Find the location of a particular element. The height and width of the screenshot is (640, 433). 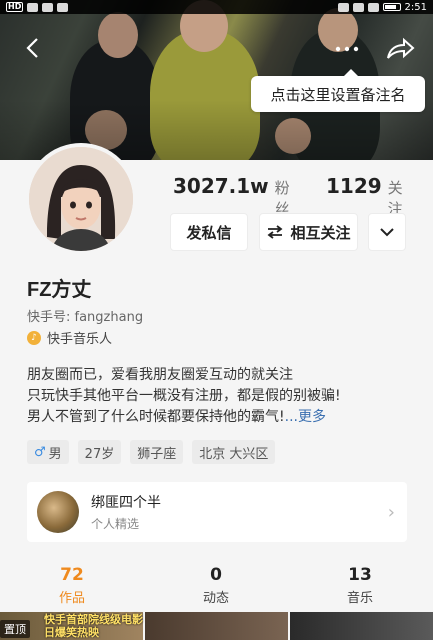

bio-line-3-text: 男人不管到了什么时候都要保持他的霸气! is located at coordinates (156, 417).